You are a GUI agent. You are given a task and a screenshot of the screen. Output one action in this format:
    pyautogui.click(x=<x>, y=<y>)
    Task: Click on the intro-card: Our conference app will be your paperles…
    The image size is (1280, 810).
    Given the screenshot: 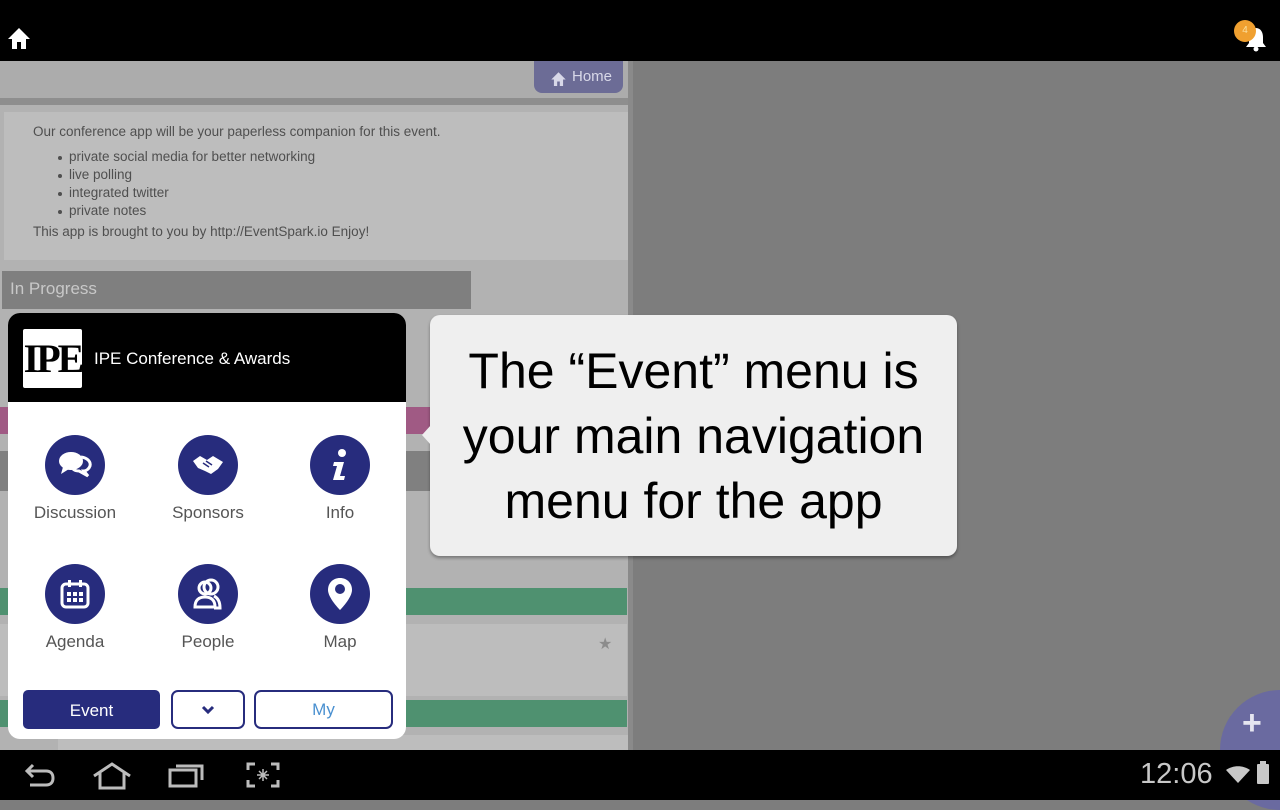 What is the action you would take?
    pyautogui.click(x=316, y=186)
    